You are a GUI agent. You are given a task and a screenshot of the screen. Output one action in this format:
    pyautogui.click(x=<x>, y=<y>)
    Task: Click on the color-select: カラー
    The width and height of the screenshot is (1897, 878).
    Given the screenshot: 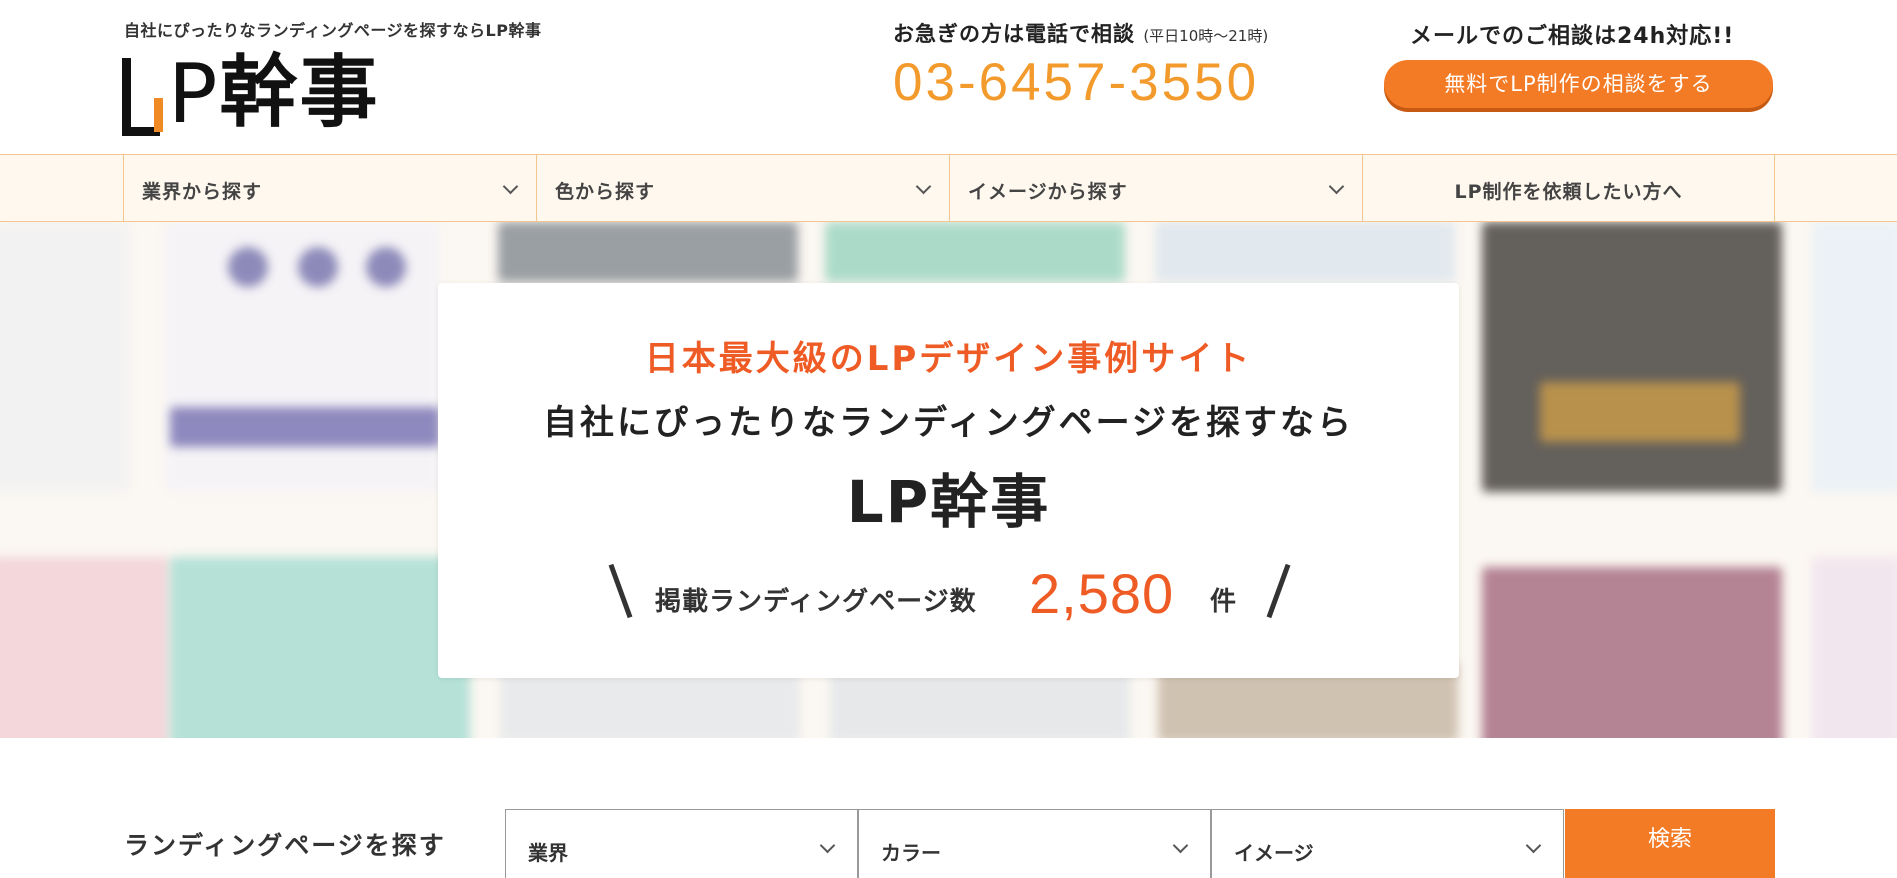 What is the action you would take?
    pyautogui.click(x=1034, y=843)
    